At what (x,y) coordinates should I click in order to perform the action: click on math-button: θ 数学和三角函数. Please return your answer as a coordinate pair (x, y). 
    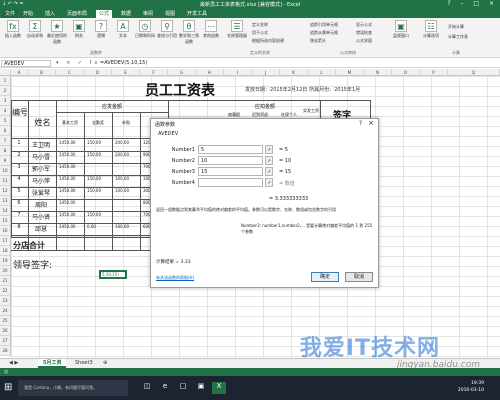
    Looking at the image, I should click on (189, 32).